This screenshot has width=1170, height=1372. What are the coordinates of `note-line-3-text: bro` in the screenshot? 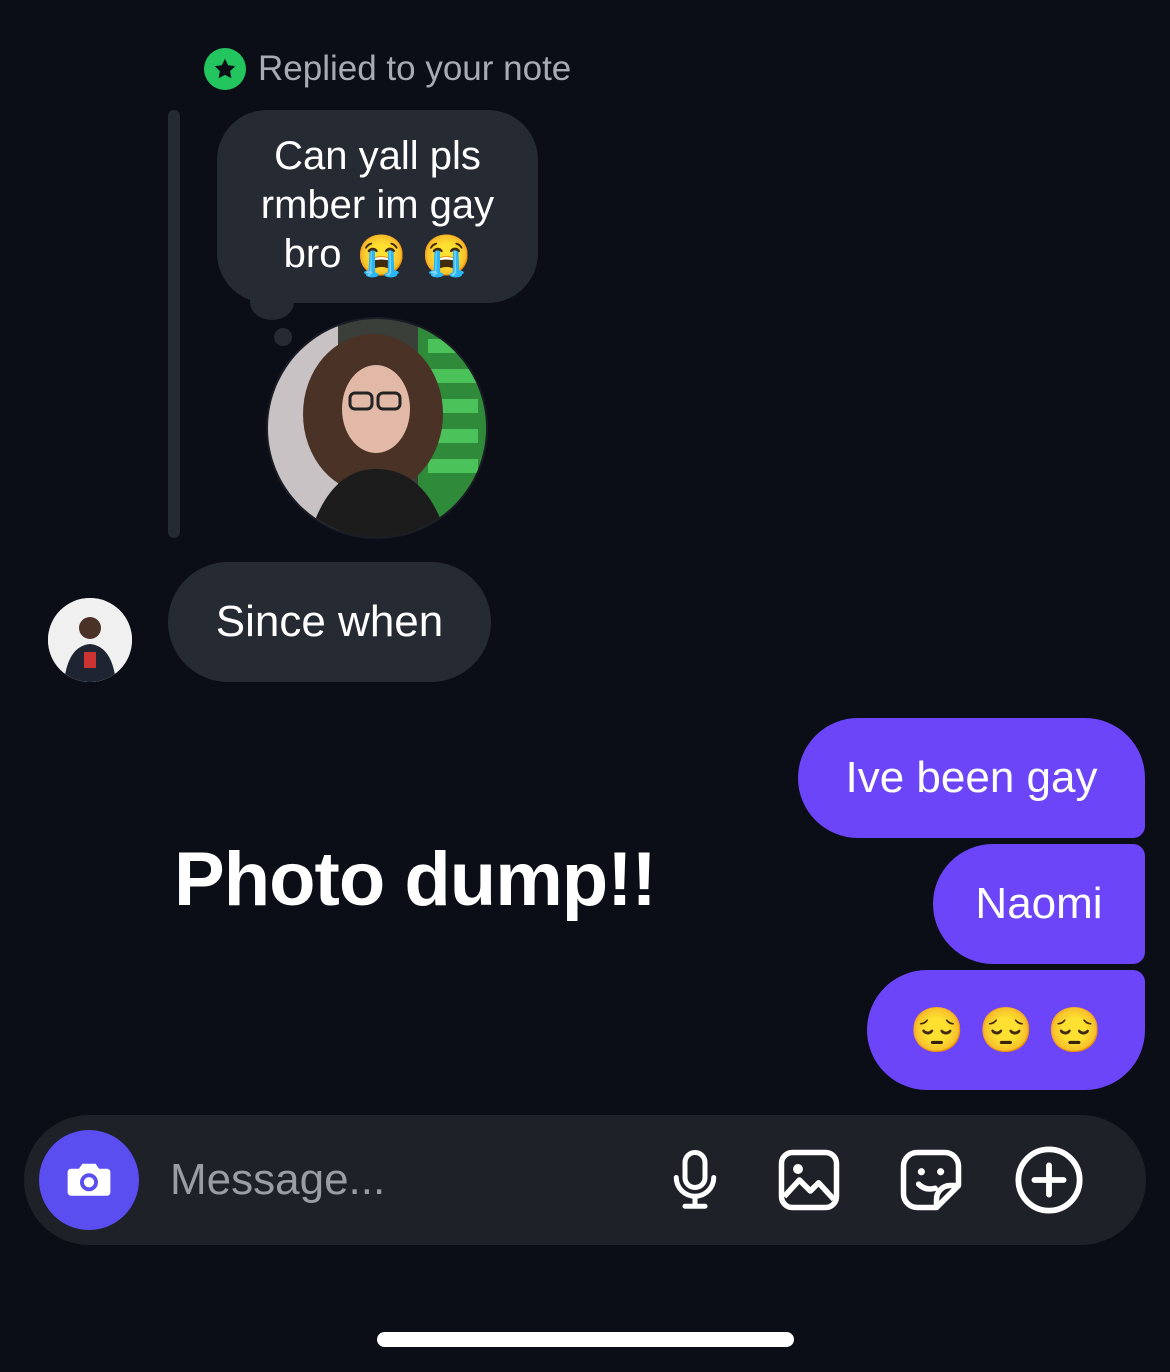 It's located at (312, 254).